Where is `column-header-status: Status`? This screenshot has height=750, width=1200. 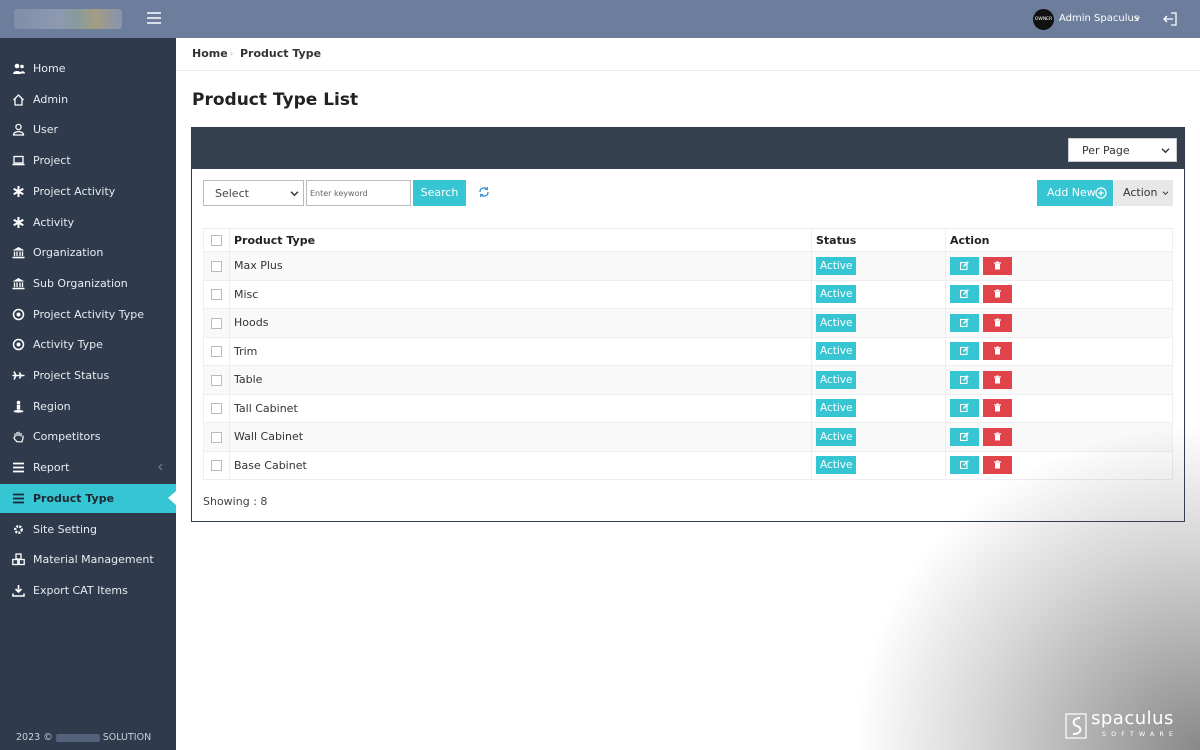
column-header-status: Status is located at coordinates (878, 240).